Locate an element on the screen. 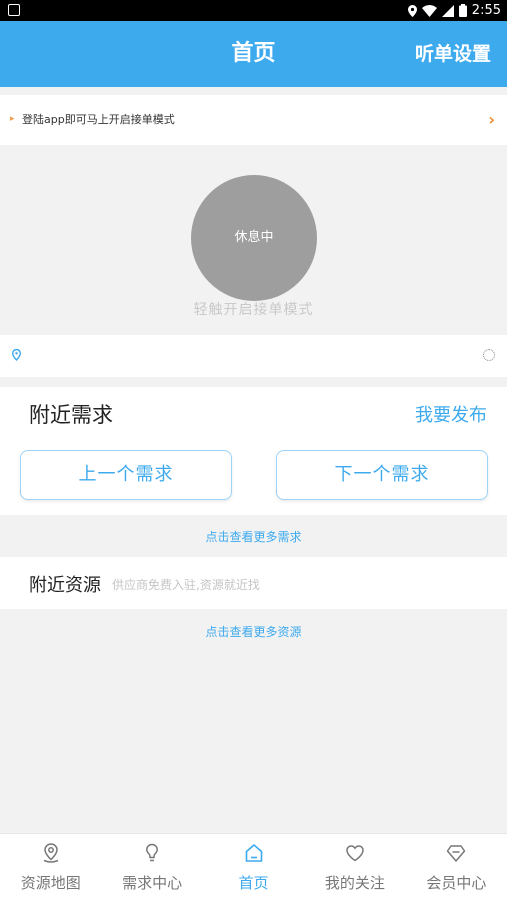 Image resolution: width=507 pixels, height=900 pixels. tab-label: 需求中心 is located at coordinates (152, 883).